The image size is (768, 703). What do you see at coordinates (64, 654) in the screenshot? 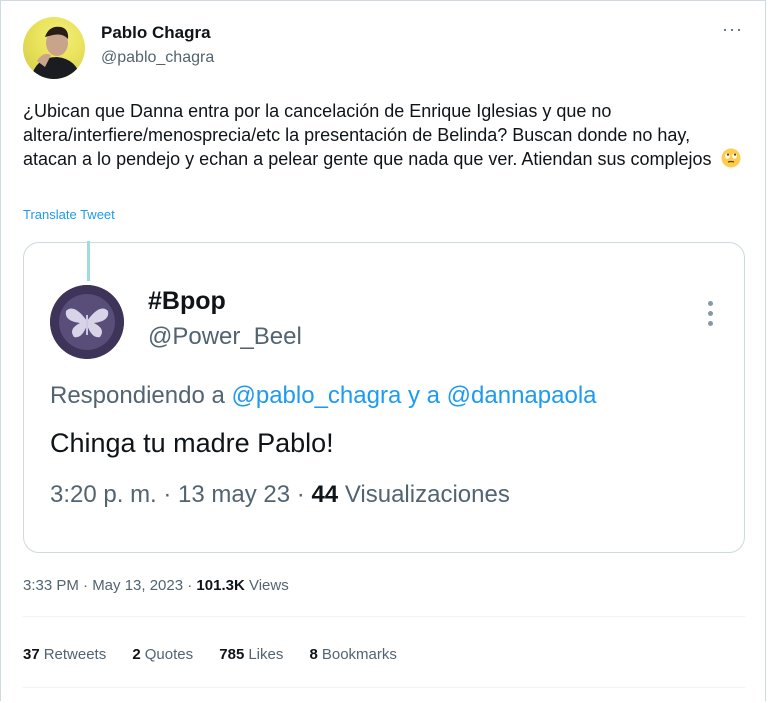
I see `stat-retweets: 37 Retweets` at bounding box center [64, 654].